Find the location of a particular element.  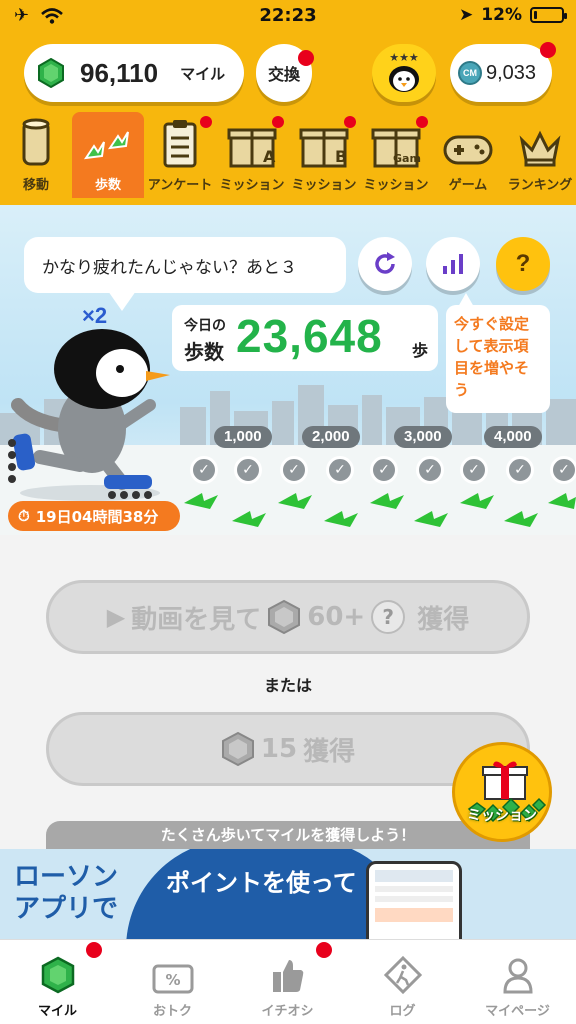

tab-deals: % おトク is located at coordinates (172, 982).